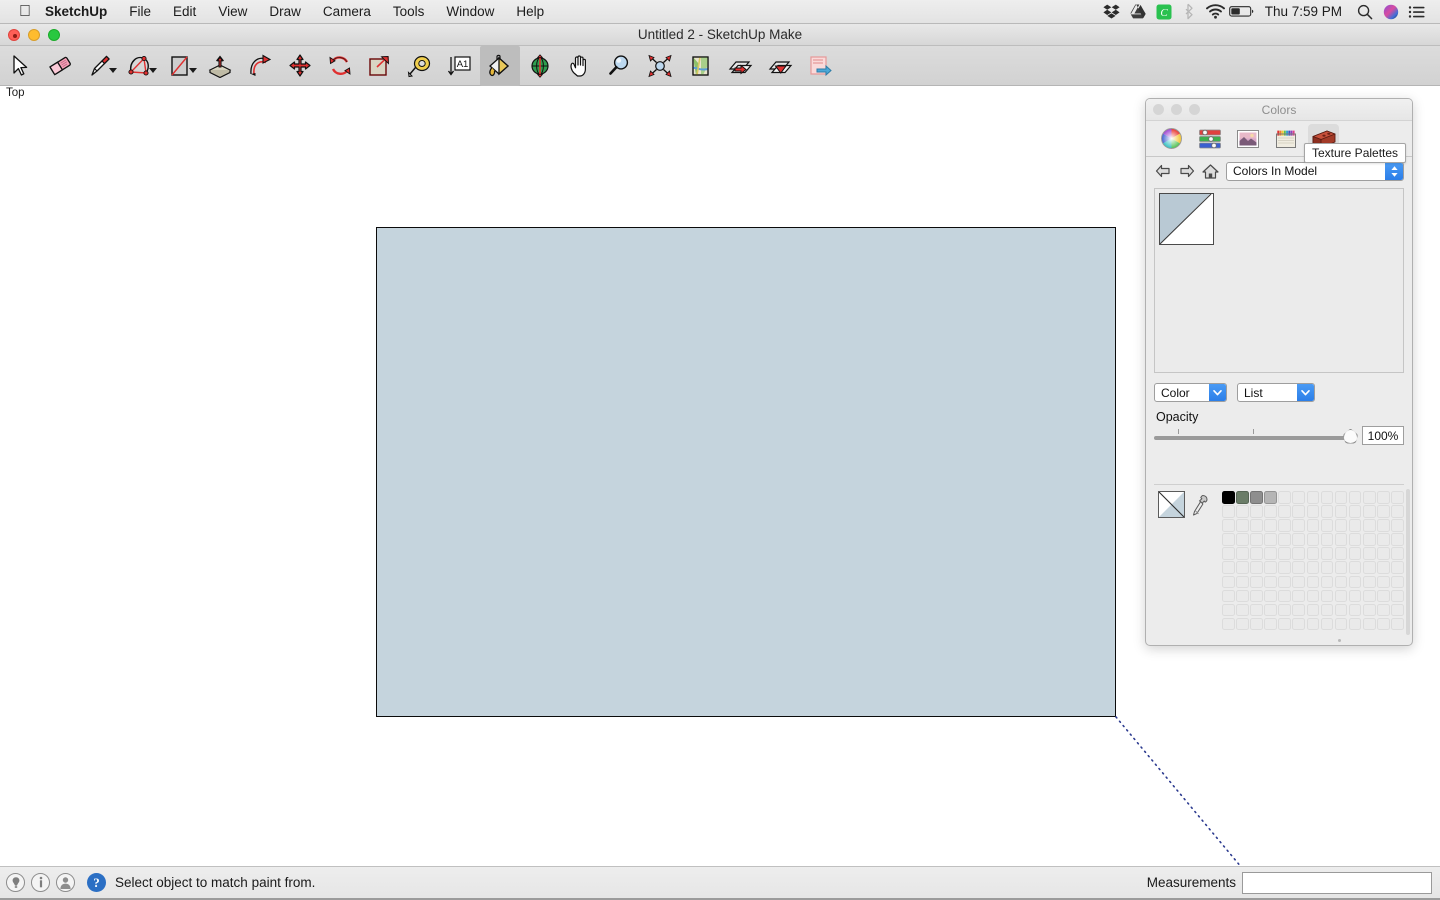  I want to click on followme-tool, so click(260, 66).